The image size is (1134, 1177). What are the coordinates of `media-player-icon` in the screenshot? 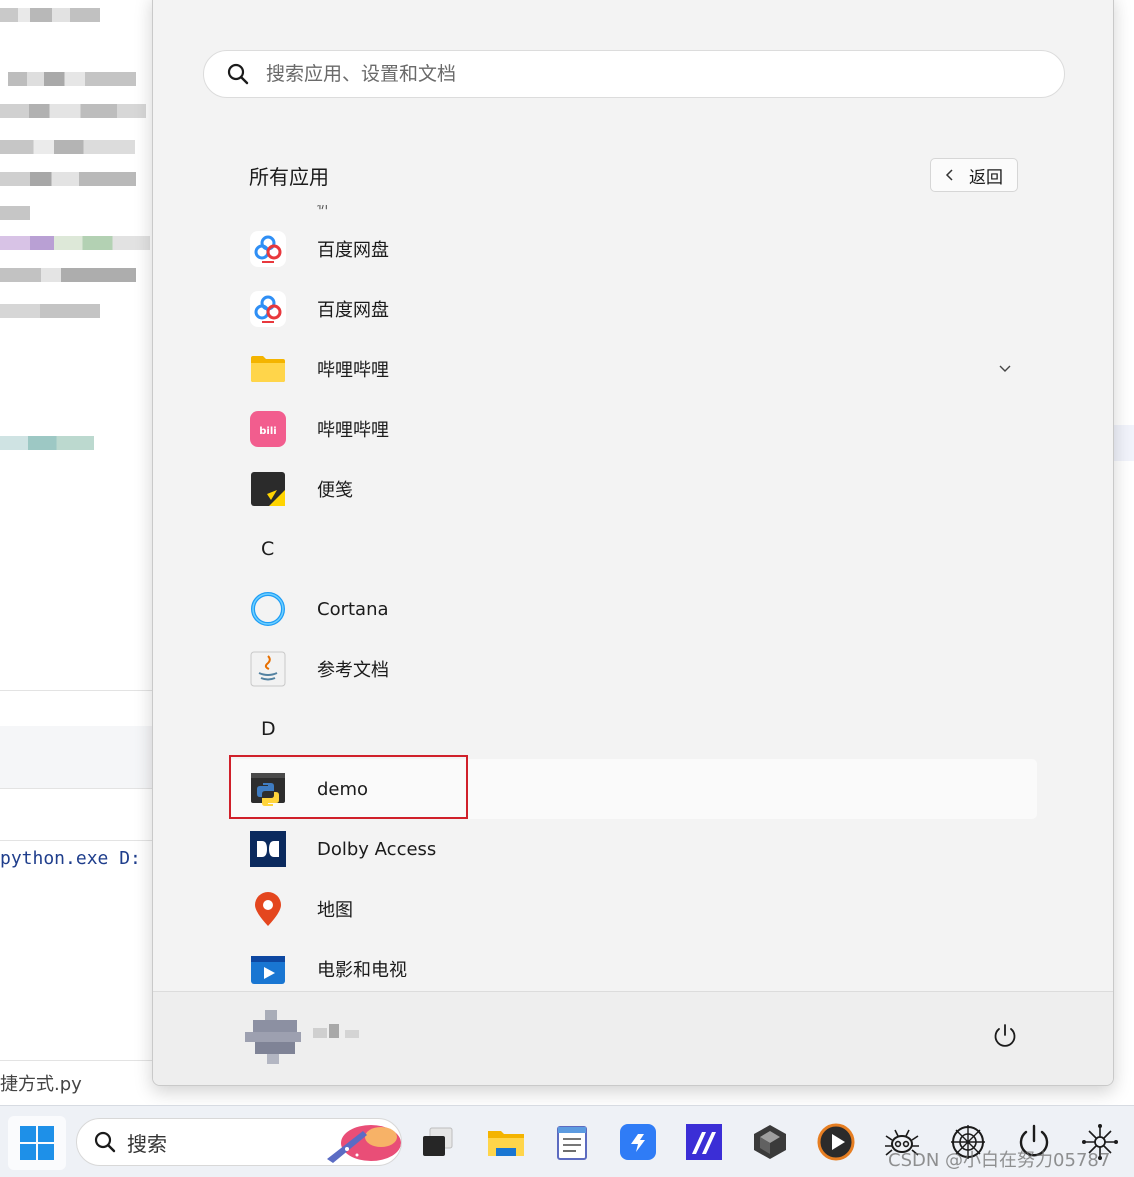 It's located at (836, 1142).